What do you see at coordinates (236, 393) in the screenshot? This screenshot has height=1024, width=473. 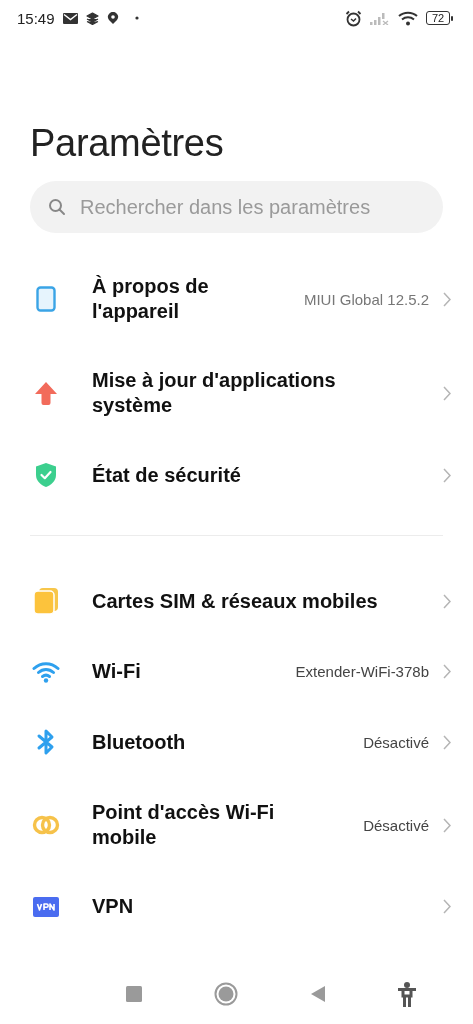 I see `settings-item: Mise à jour d'applications système` at bounding box center [236, 393].